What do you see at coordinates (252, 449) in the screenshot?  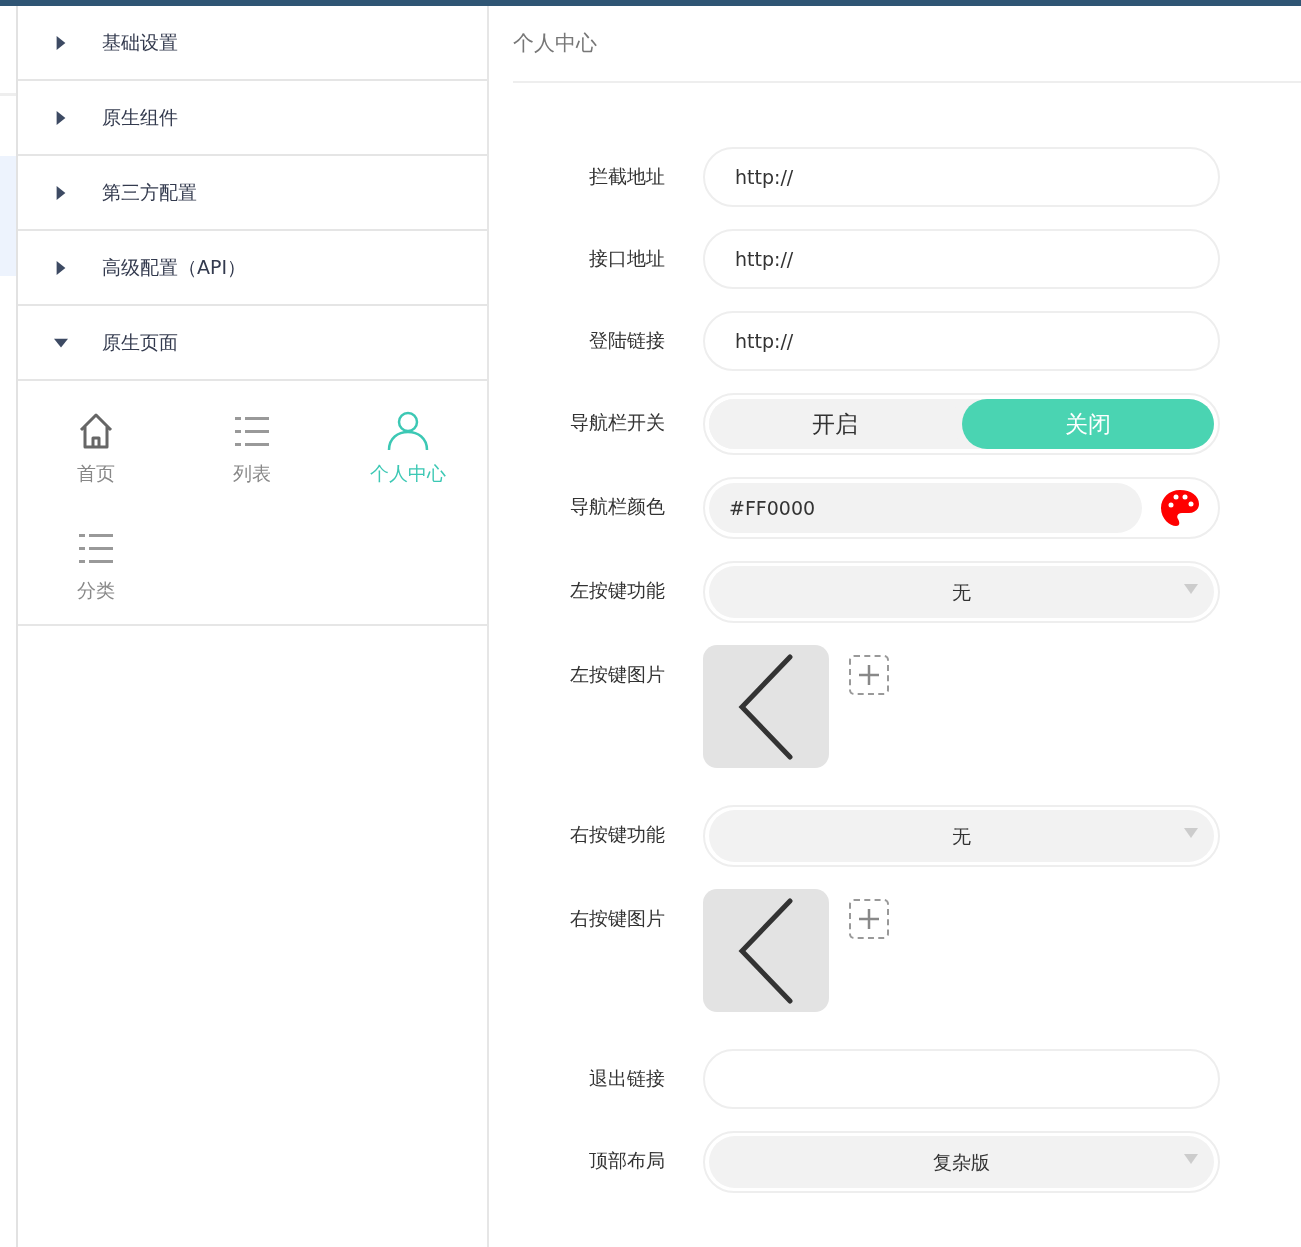 I see `page-item: 列表` at bounding box center [252, 449].